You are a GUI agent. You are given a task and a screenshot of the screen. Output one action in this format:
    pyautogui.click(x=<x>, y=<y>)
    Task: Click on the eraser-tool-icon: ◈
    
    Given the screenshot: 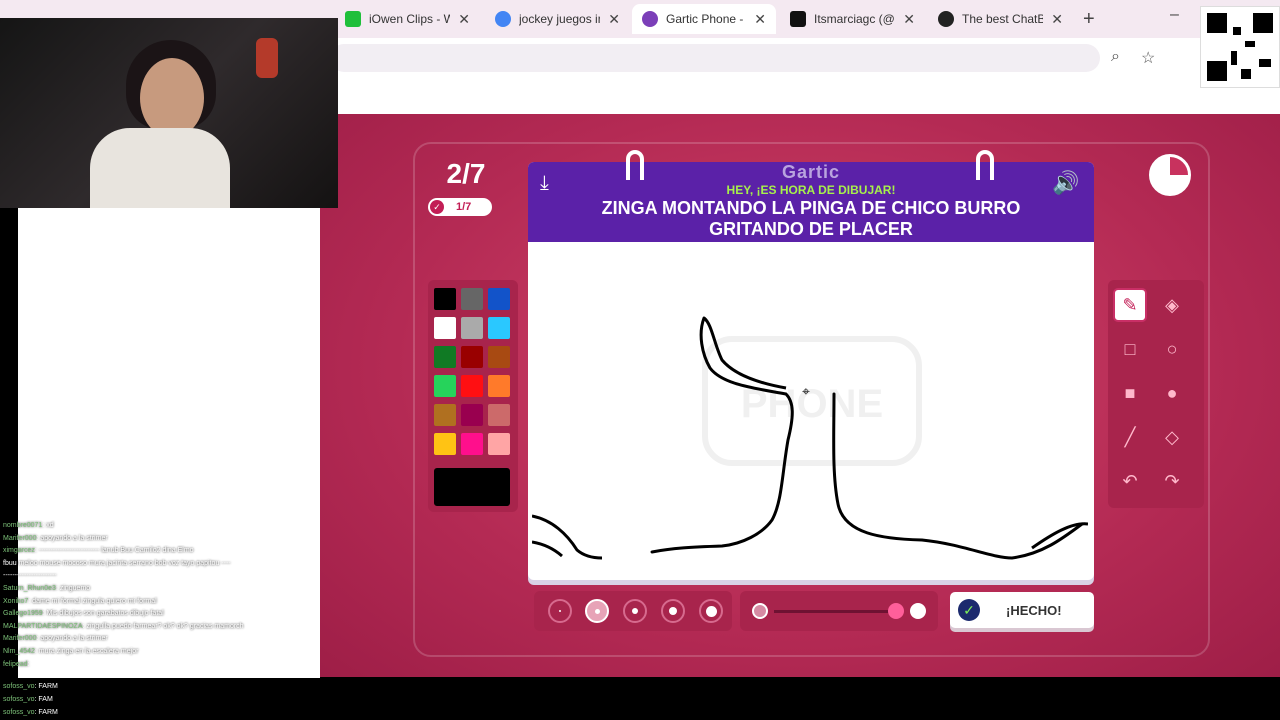 What is the action you would take?
    pyautogui.click(x=1172, y=305)
    